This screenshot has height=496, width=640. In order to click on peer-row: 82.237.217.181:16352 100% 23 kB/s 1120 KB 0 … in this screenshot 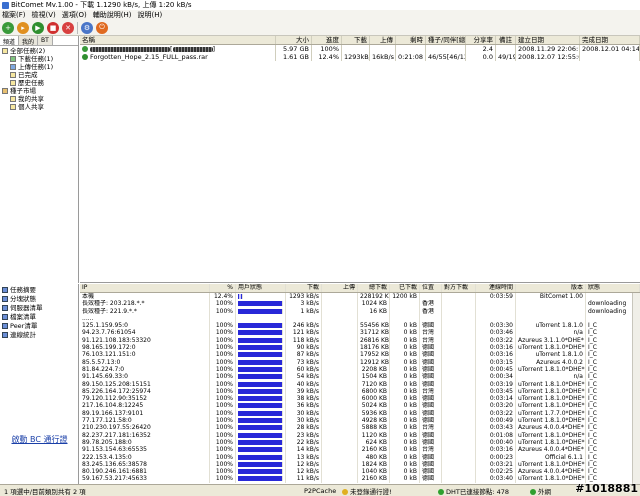, I will do `click(360, 435)`.